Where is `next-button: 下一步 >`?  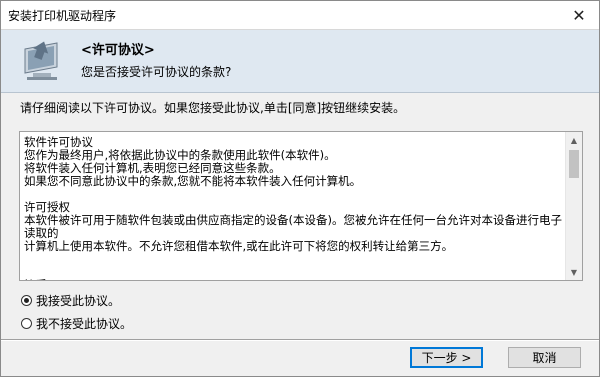 next-button: 下一步 > is located at coordinates (446, 357).